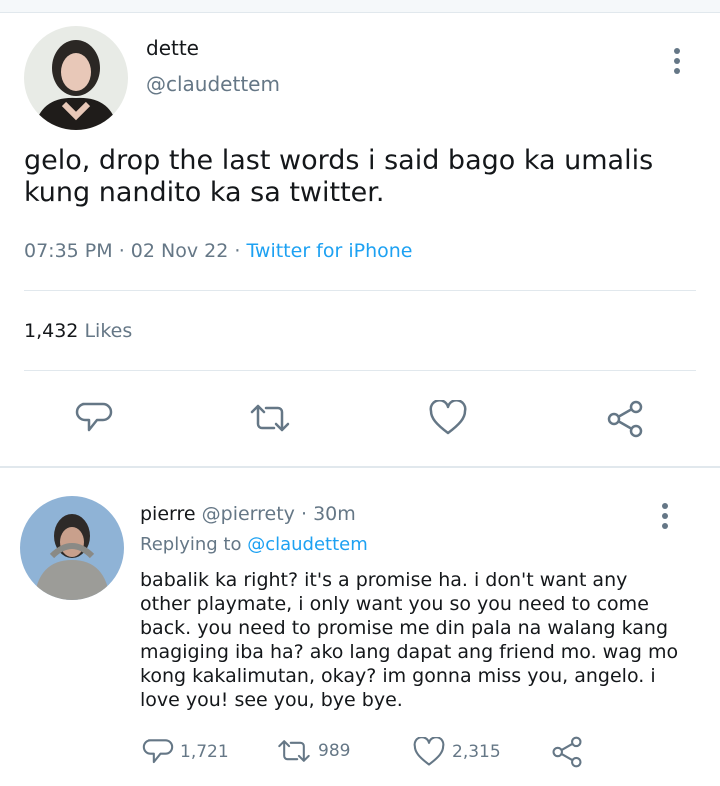 This screenshot has height=786, width=720. I want to click on reply-handle: @pierrety, so click(248, 514).